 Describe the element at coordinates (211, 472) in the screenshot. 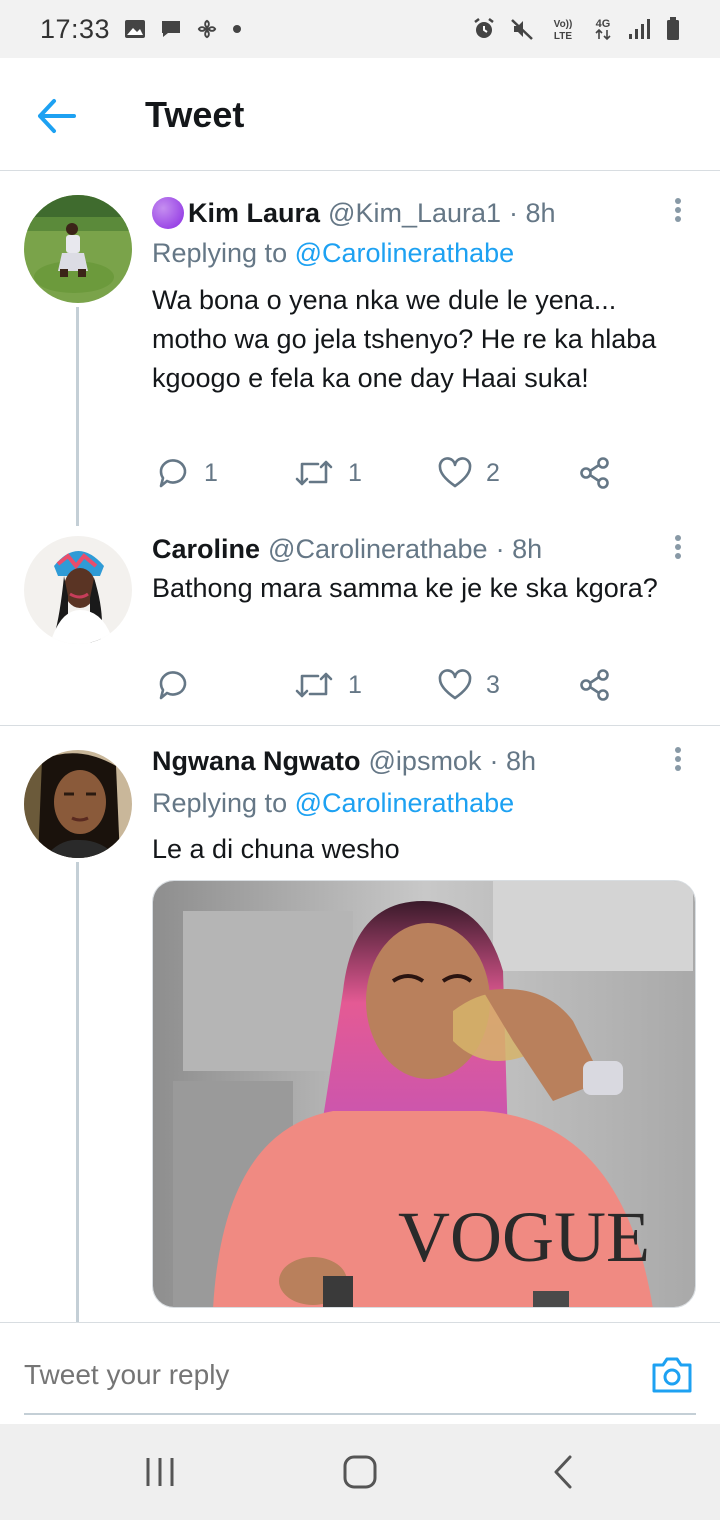

I see `reply-count: 1` at that location.